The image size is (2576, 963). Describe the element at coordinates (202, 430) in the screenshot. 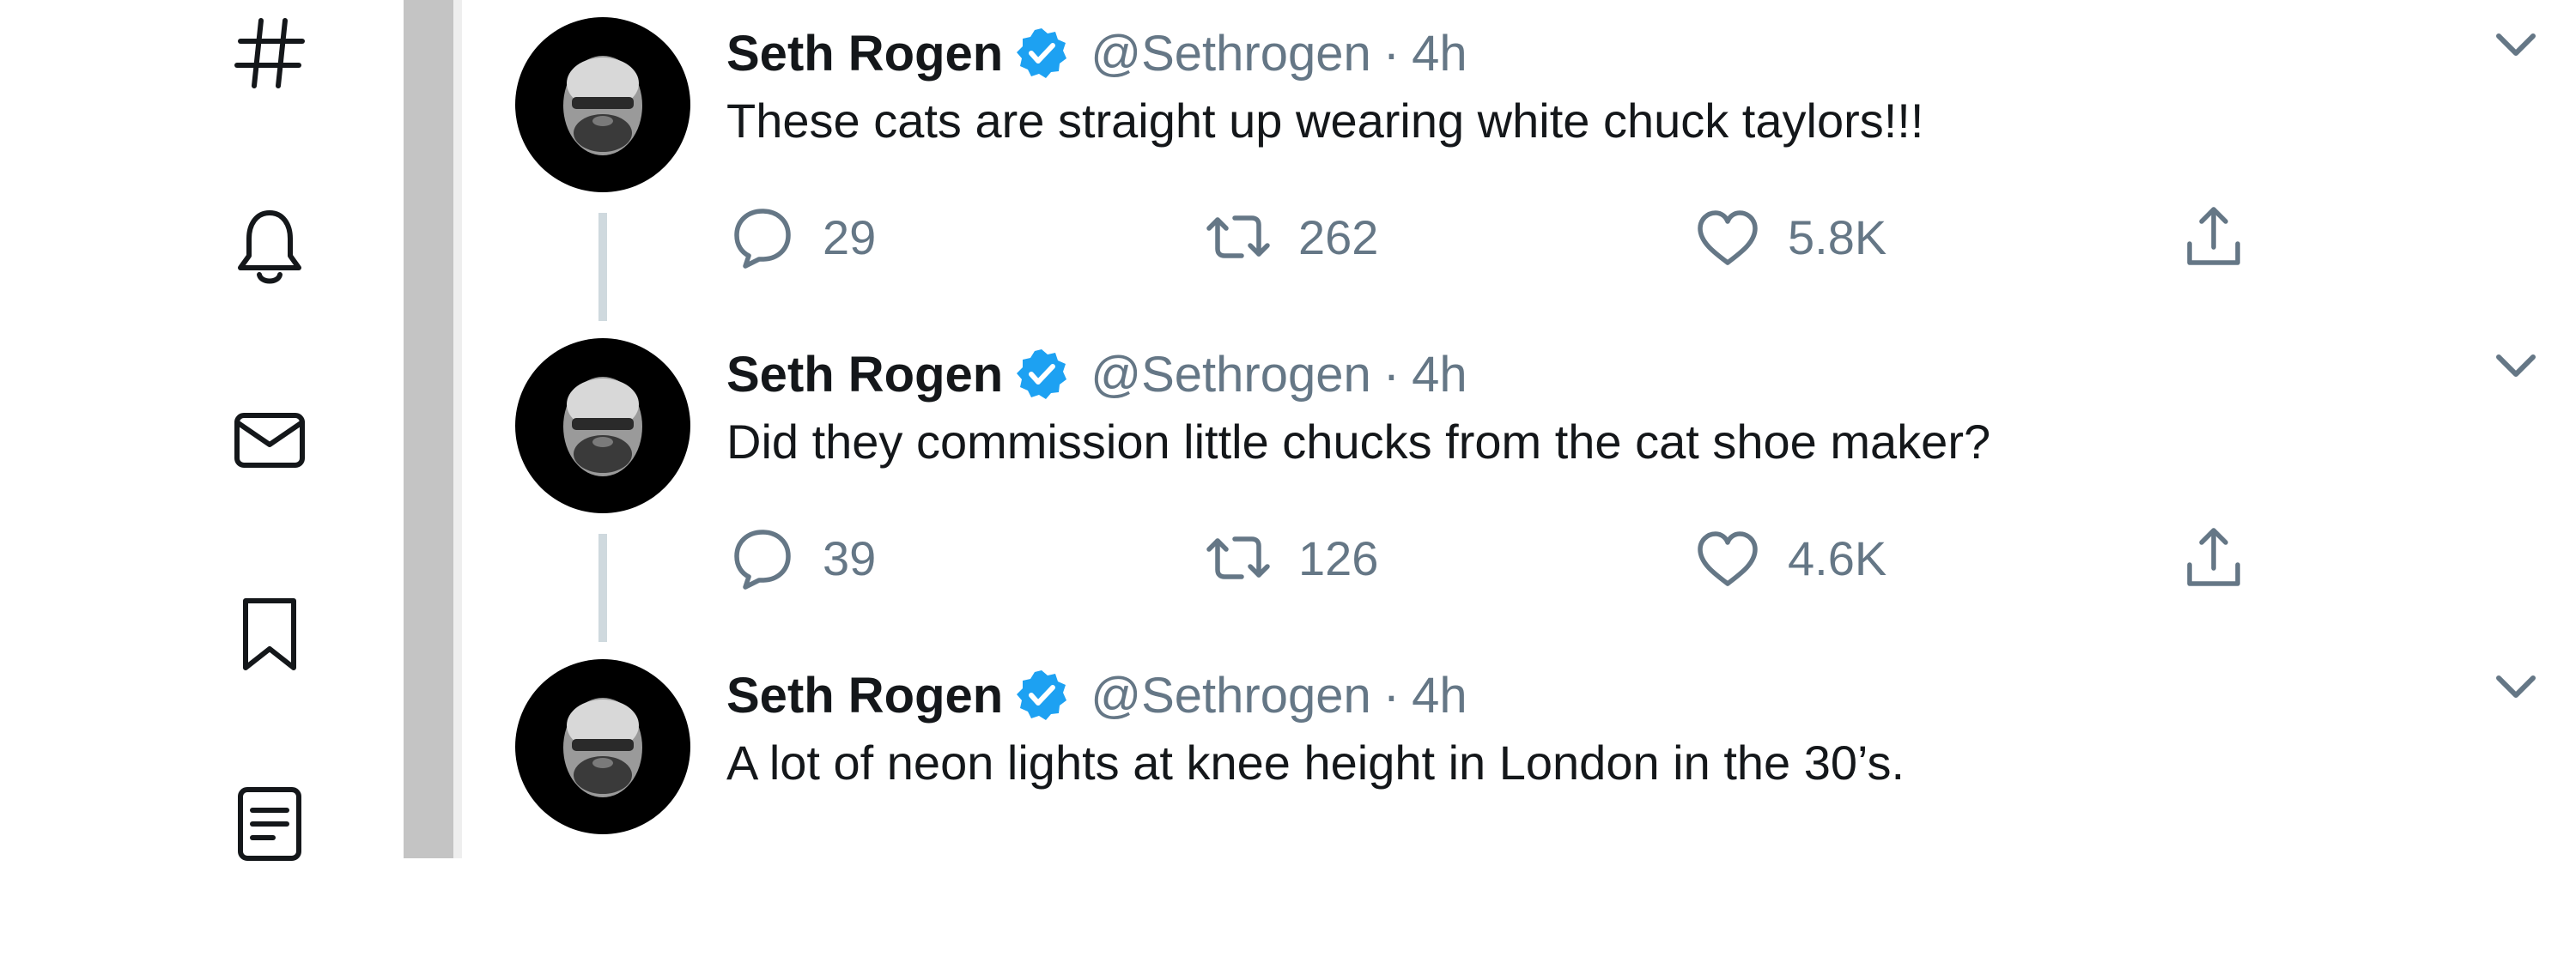

I see `nav-rail` at that location.